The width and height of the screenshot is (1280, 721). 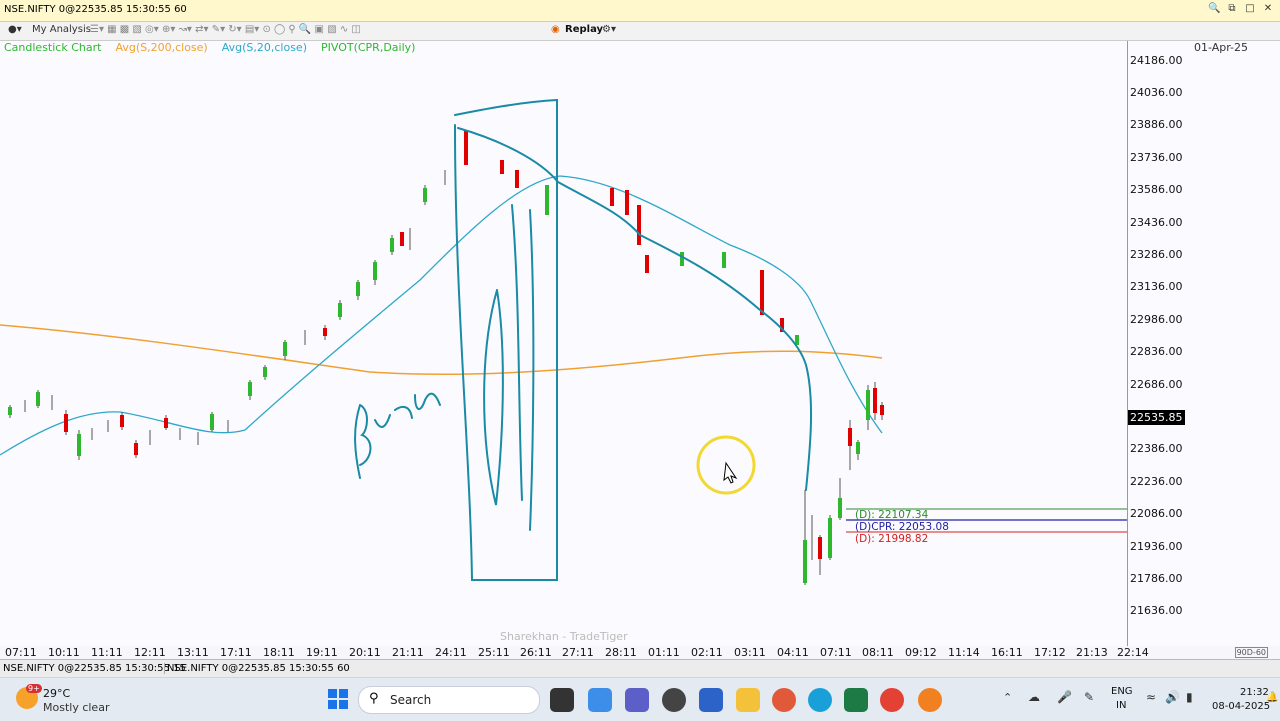 I want to click on x-tick: 19:11, so click(x=322, y=652).